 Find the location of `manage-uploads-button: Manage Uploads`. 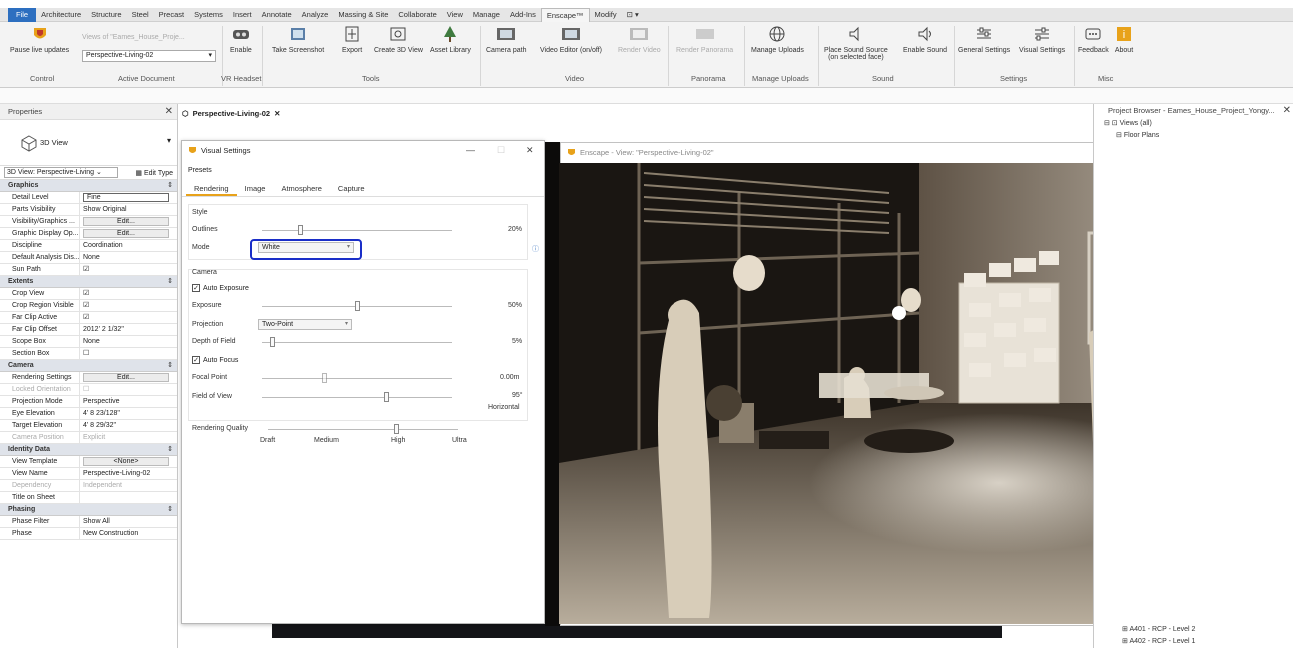

manage-uploads-button: Manage Uploads is located at coordinates (777, 39).